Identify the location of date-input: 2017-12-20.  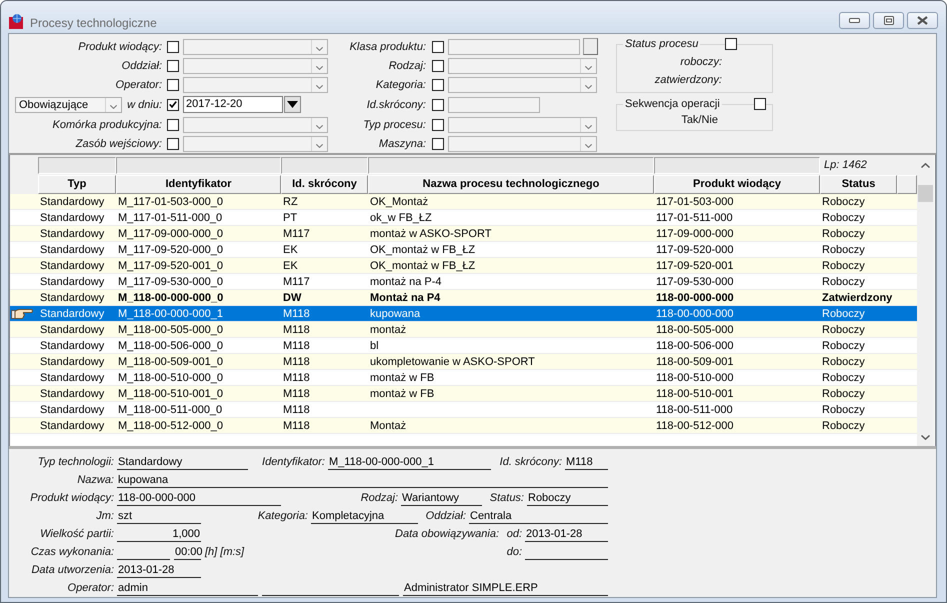
(233, 104).